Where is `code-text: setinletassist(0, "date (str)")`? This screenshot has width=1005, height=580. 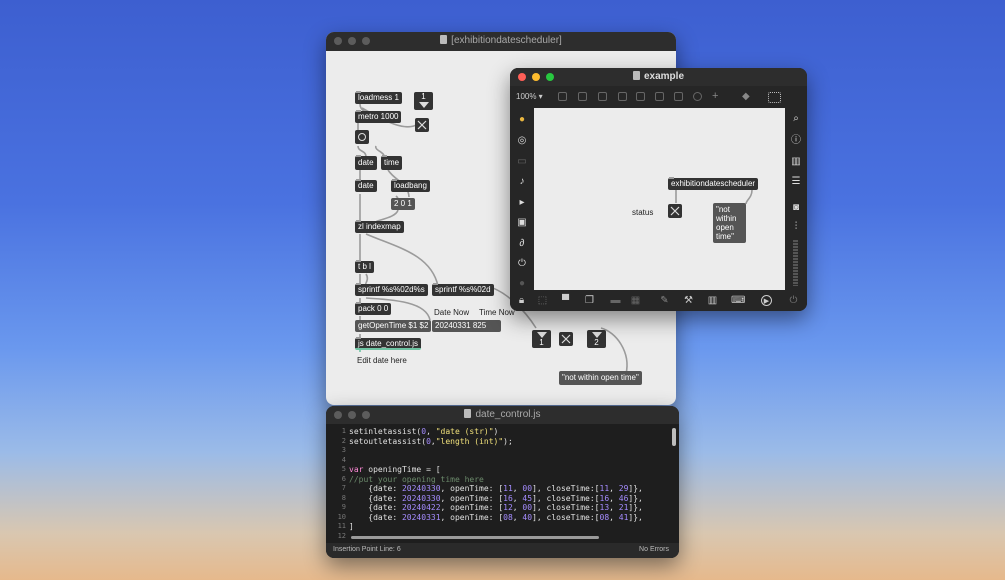 code-text: setinletassist(0, "date (str)") is located at coordinates (424, 431).